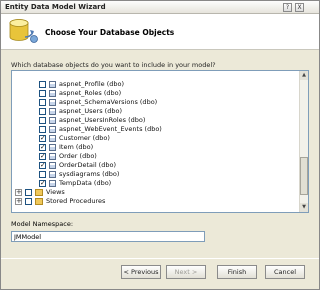 The height and width of the screenshot is (290, 320). What do you see at coordinates (23, 31) in the screenshot?
I see `database-icon` at bounding box center [23, 31].